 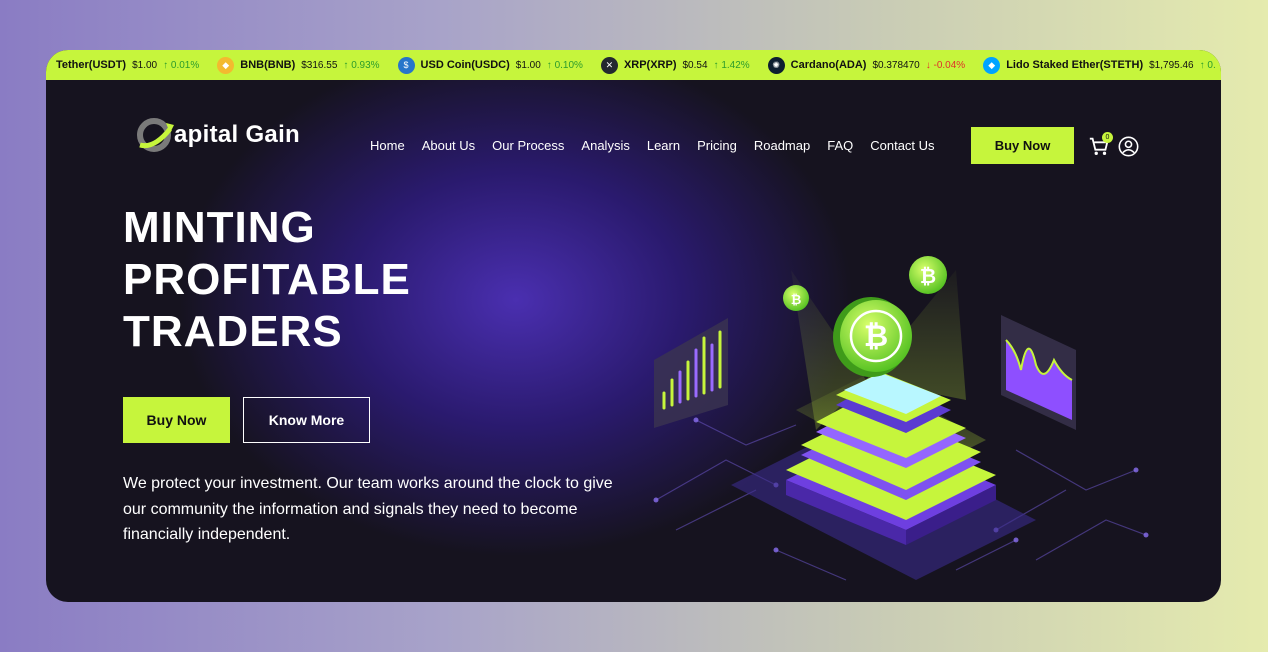 I want to click on header-buy-now-button: Buy Now, so click(x=1022, y=145).